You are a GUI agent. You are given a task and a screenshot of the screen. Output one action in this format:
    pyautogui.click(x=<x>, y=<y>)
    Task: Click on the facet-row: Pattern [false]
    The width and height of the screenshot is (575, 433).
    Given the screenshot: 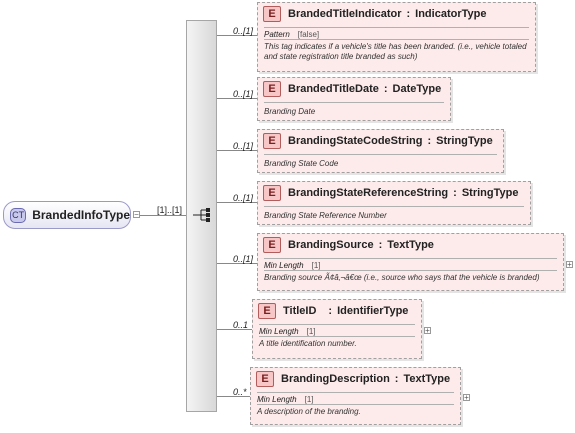 What is the action you would take?
    pyautogui.click(x=396, y=33)
    